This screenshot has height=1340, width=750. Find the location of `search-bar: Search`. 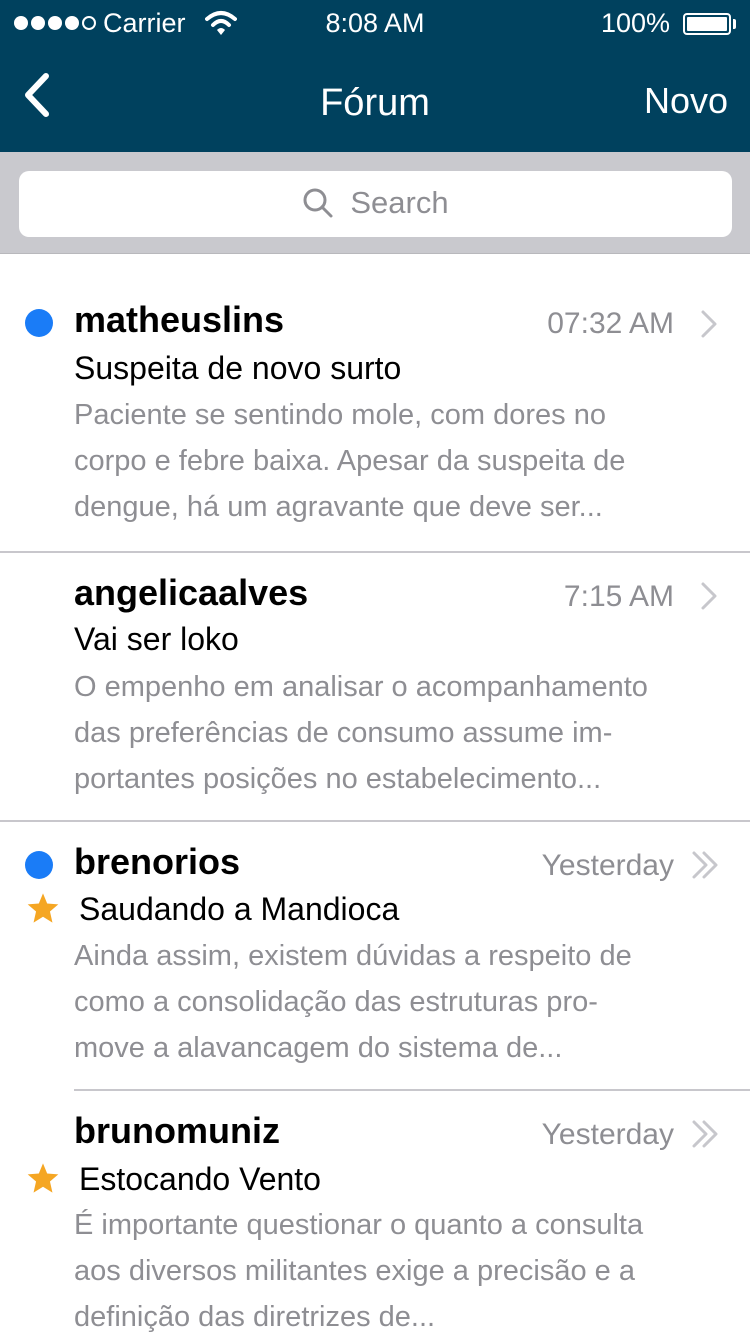

search-bar: Search is located at coordinates (375, 203).